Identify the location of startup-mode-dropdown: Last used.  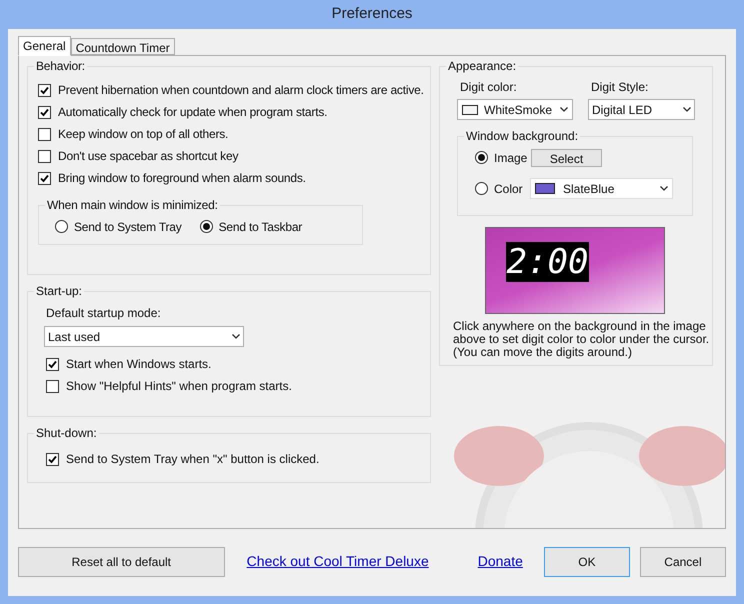
(144, 336).